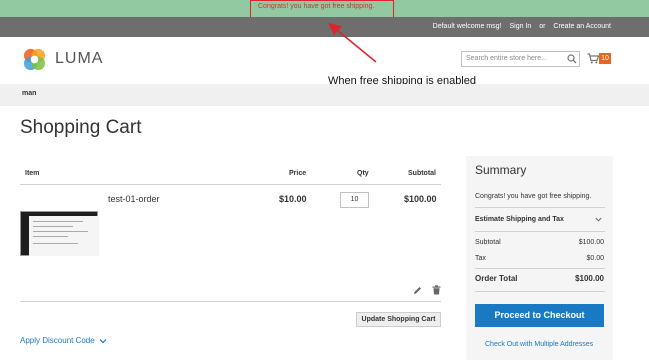 The image size is (649, 360). I want to click on table-header-divider, so click(230, 184).